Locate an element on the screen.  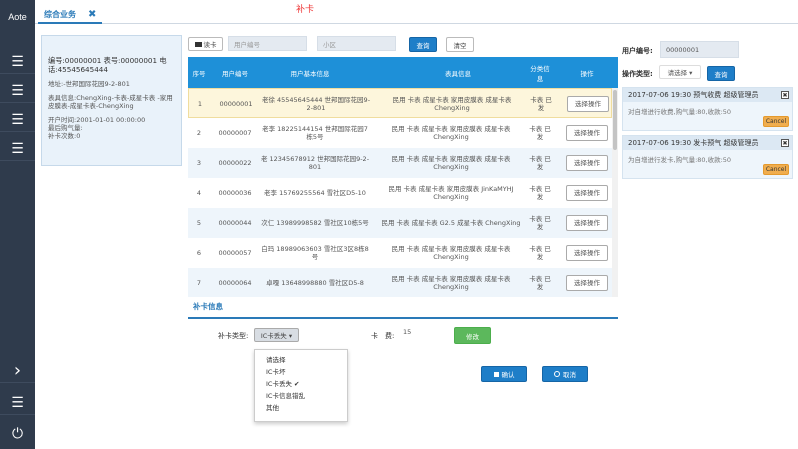
type-label: 补卡类型: is located at coordinates (233, 336).